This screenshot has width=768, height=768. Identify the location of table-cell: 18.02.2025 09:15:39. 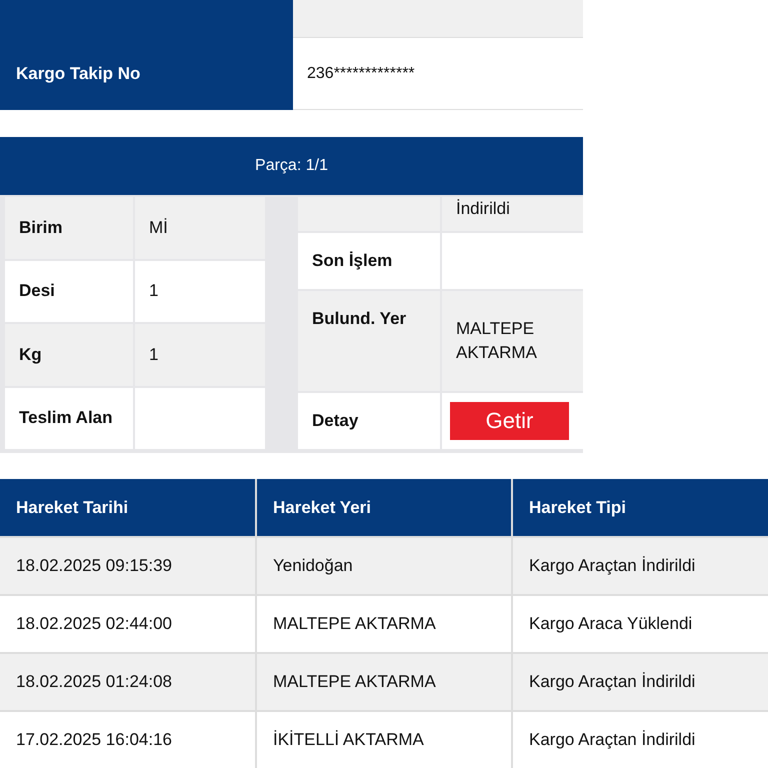
(127, 566).